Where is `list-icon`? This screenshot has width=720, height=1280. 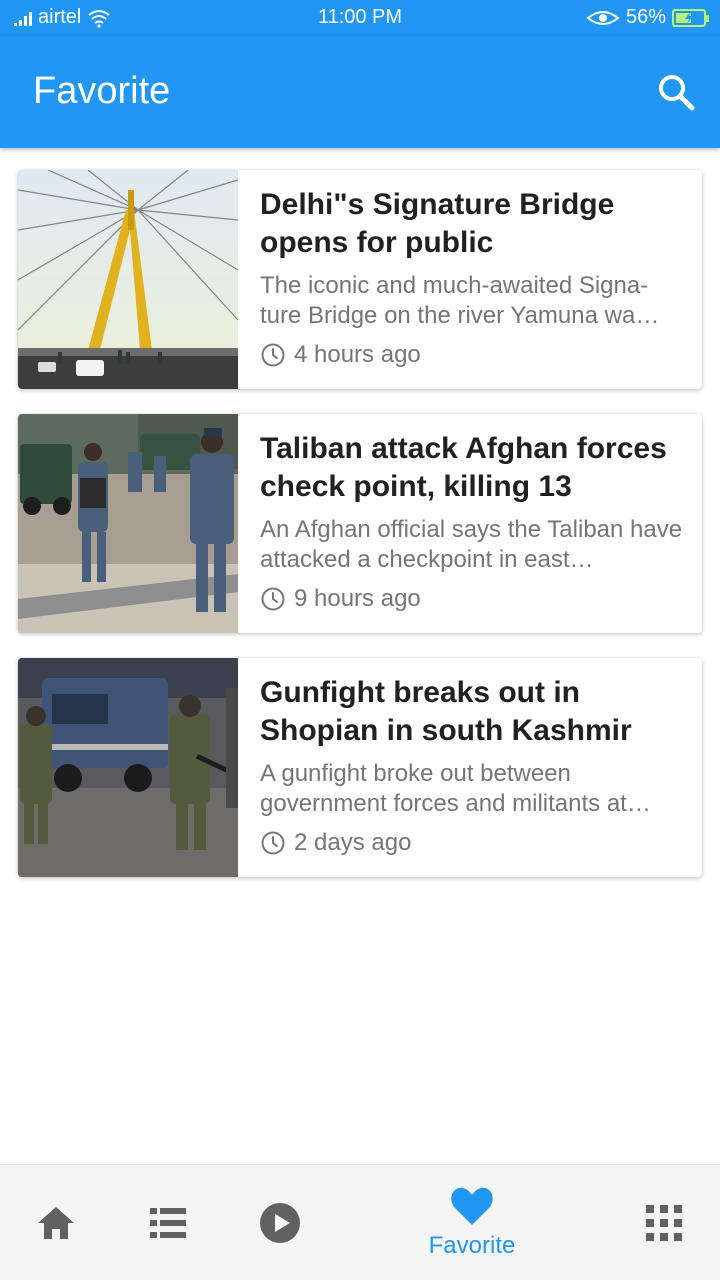
list-icon is located at coordinates (168, 1223).